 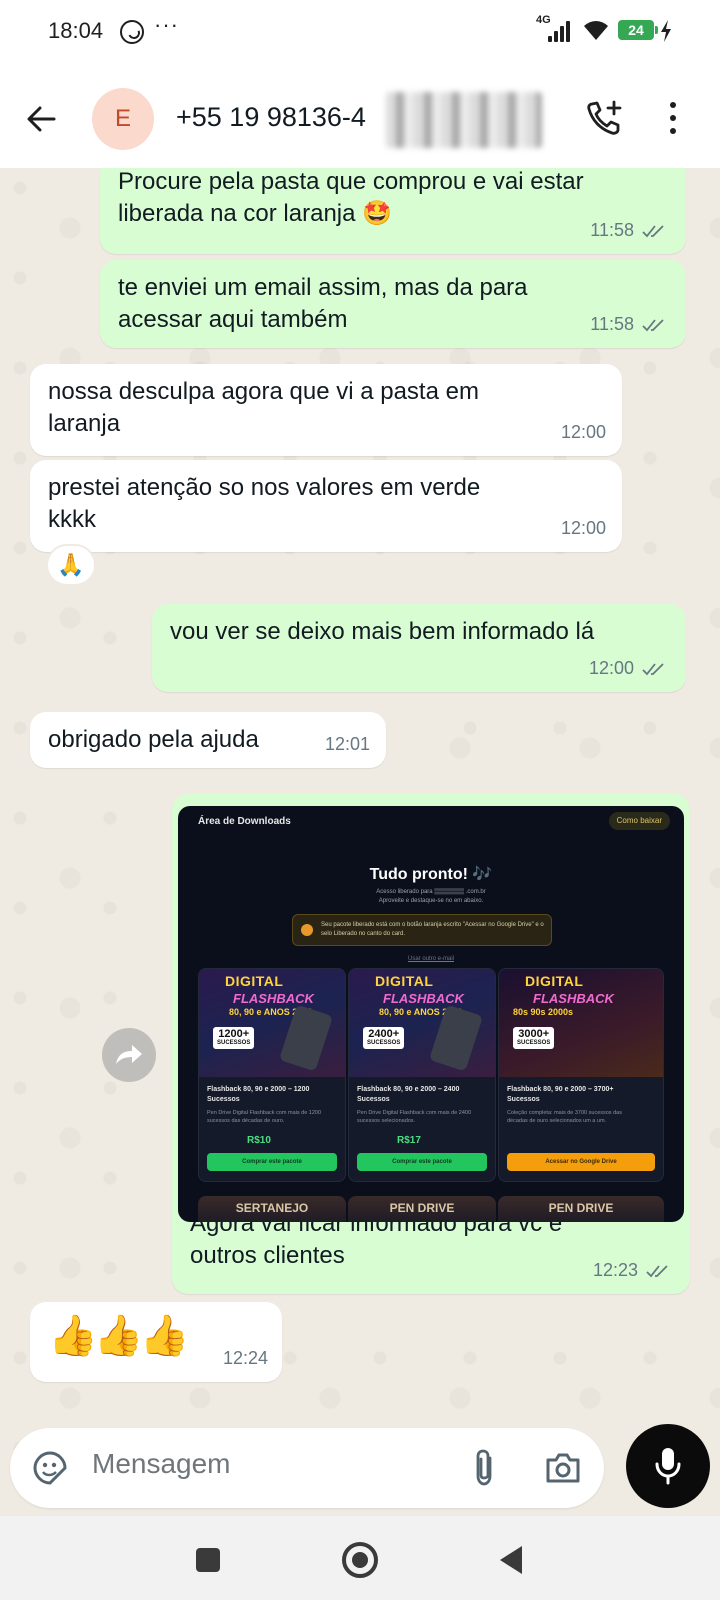 What do you see at coordinates (123, 119) in the screenshot?
I see `avatar: E` at bounding box center [123, 119].